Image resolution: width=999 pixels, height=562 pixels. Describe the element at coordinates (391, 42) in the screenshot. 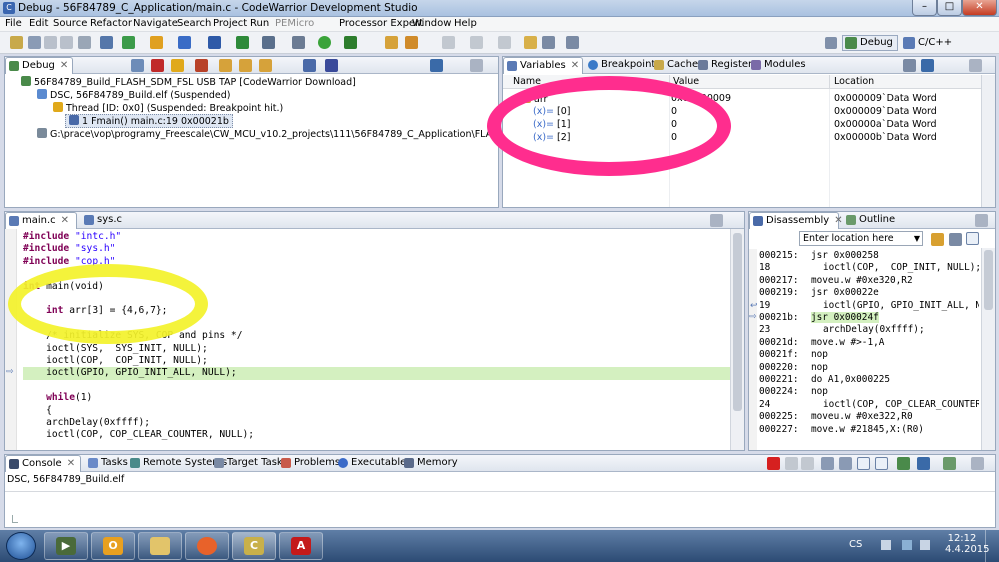

I see `open-type-icon` at that location.